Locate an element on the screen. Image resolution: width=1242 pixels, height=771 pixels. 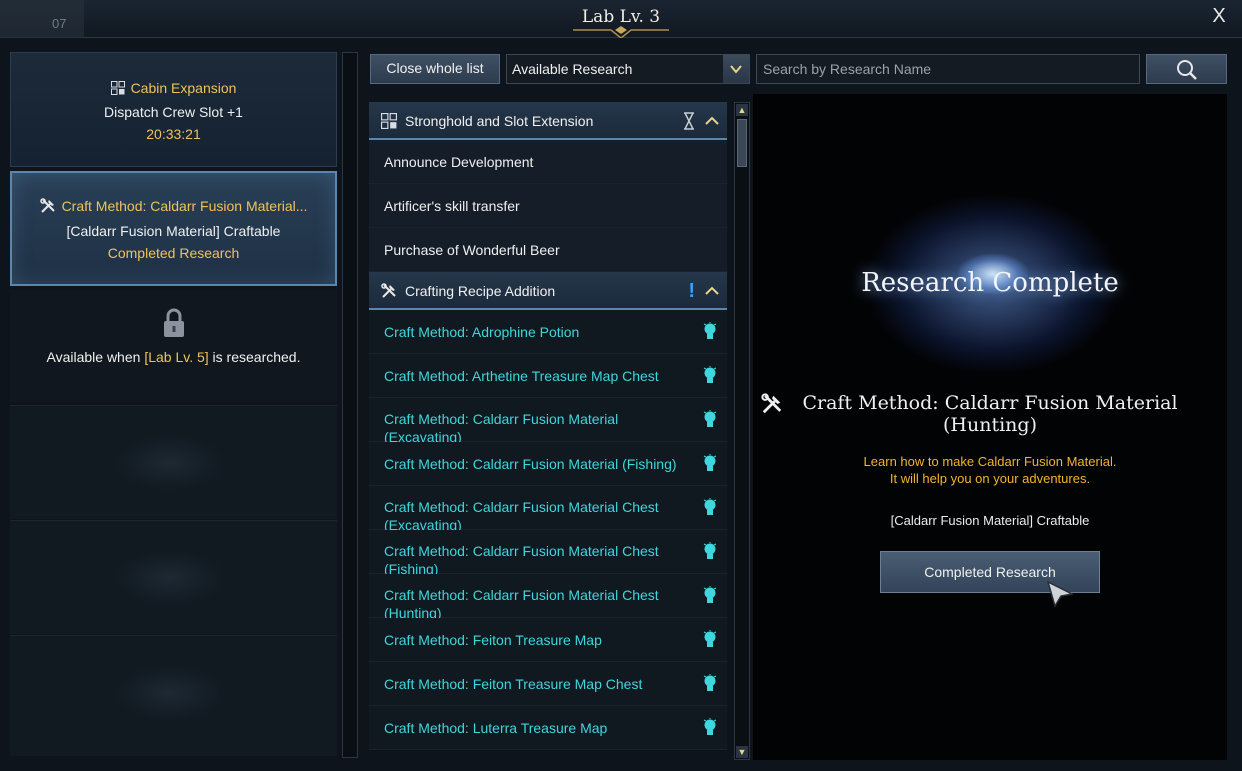
list-item: Craft Method: Luterra Treasure Map is located at coordinates (548, 728).